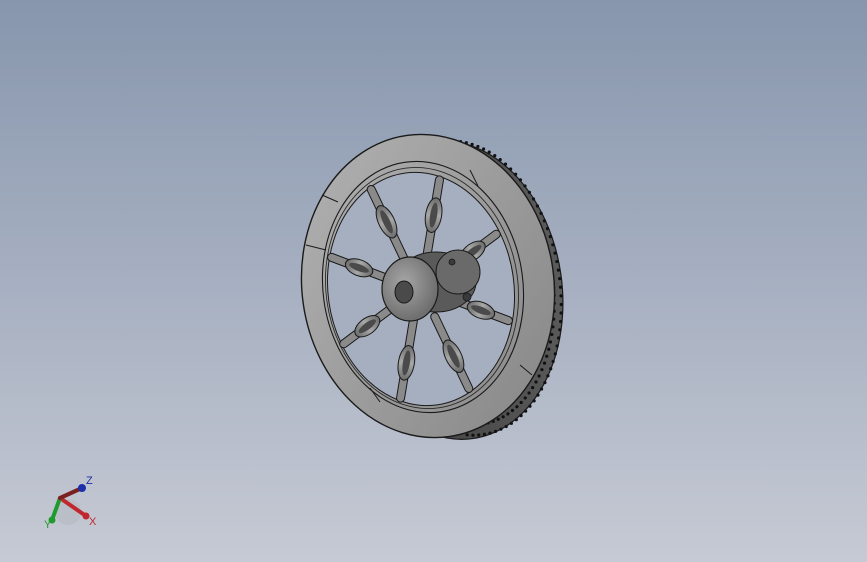 This screenshot has height=562, width=867. Describe the element at coordinates (89, 481) in the screenshot. I see `z-axis-label: Z` at that location.